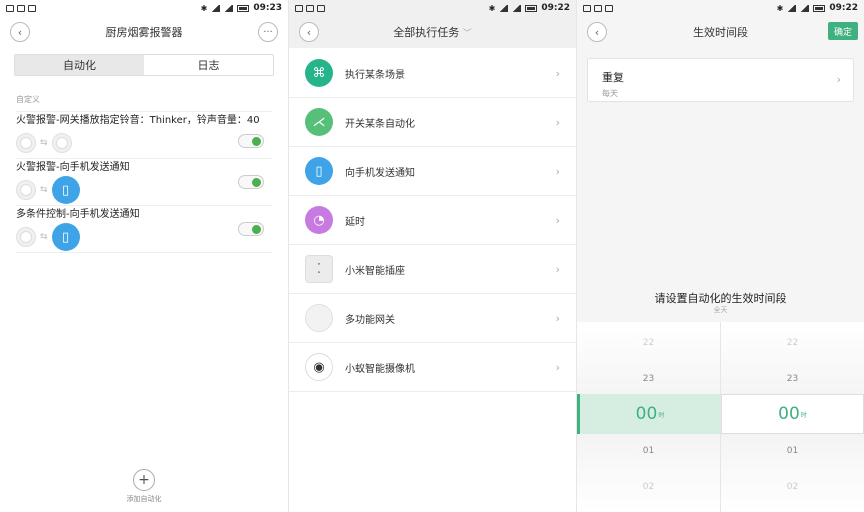  I want to click on tab-log: 日志, so click(208, 65).